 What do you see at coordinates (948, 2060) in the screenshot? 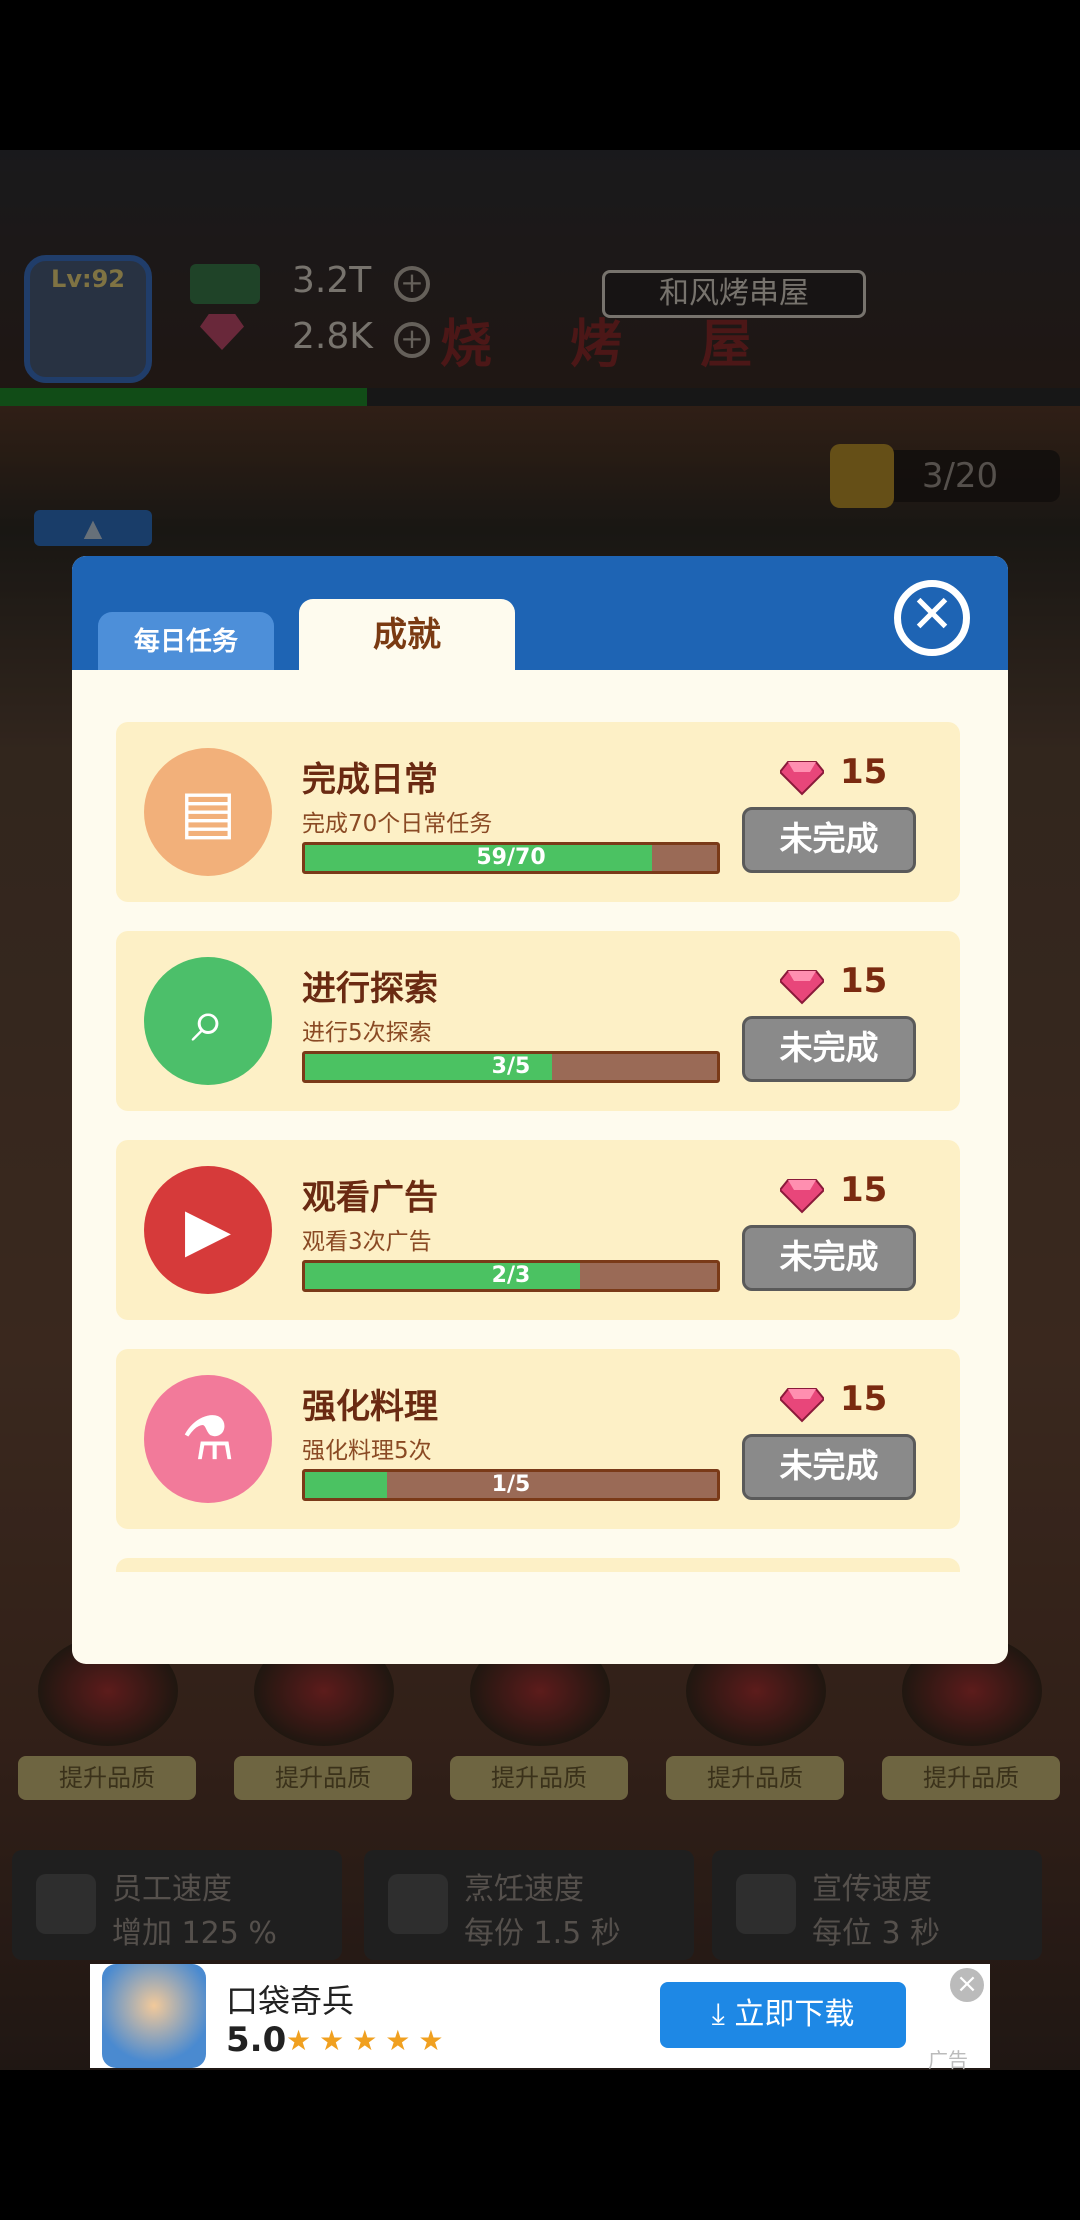
I see `ad-tag: 广告` at bounding box center [948, 2060].